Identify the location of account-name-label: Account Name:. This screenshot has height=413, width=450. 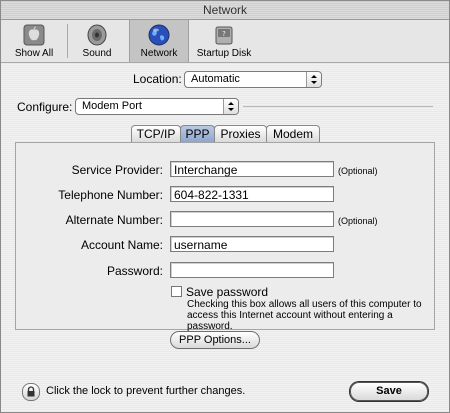
(121, 245).